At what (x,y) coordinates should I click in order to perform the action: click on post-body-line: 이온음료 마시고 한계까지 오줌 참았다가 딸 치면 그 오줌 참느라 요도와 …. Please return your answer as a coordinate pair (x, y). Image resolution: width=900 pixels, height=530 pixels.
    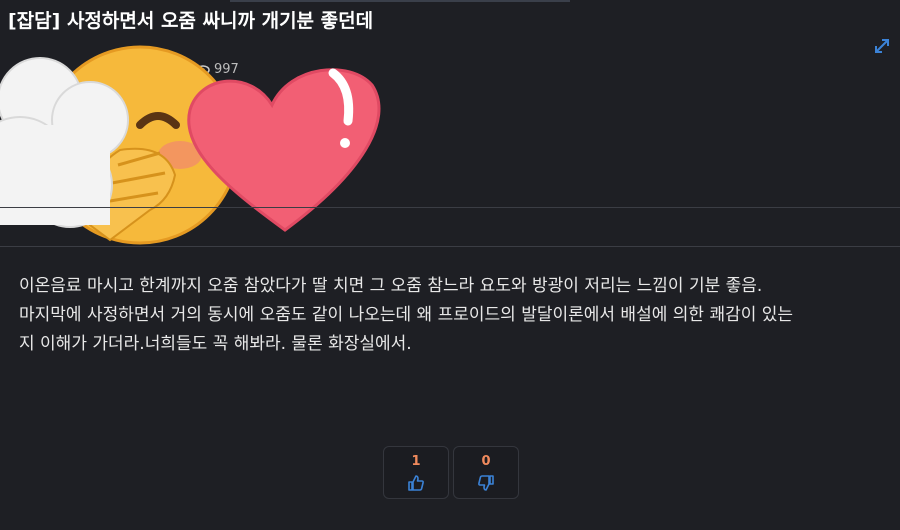
    Looking at the image, I should click on (391, 286).